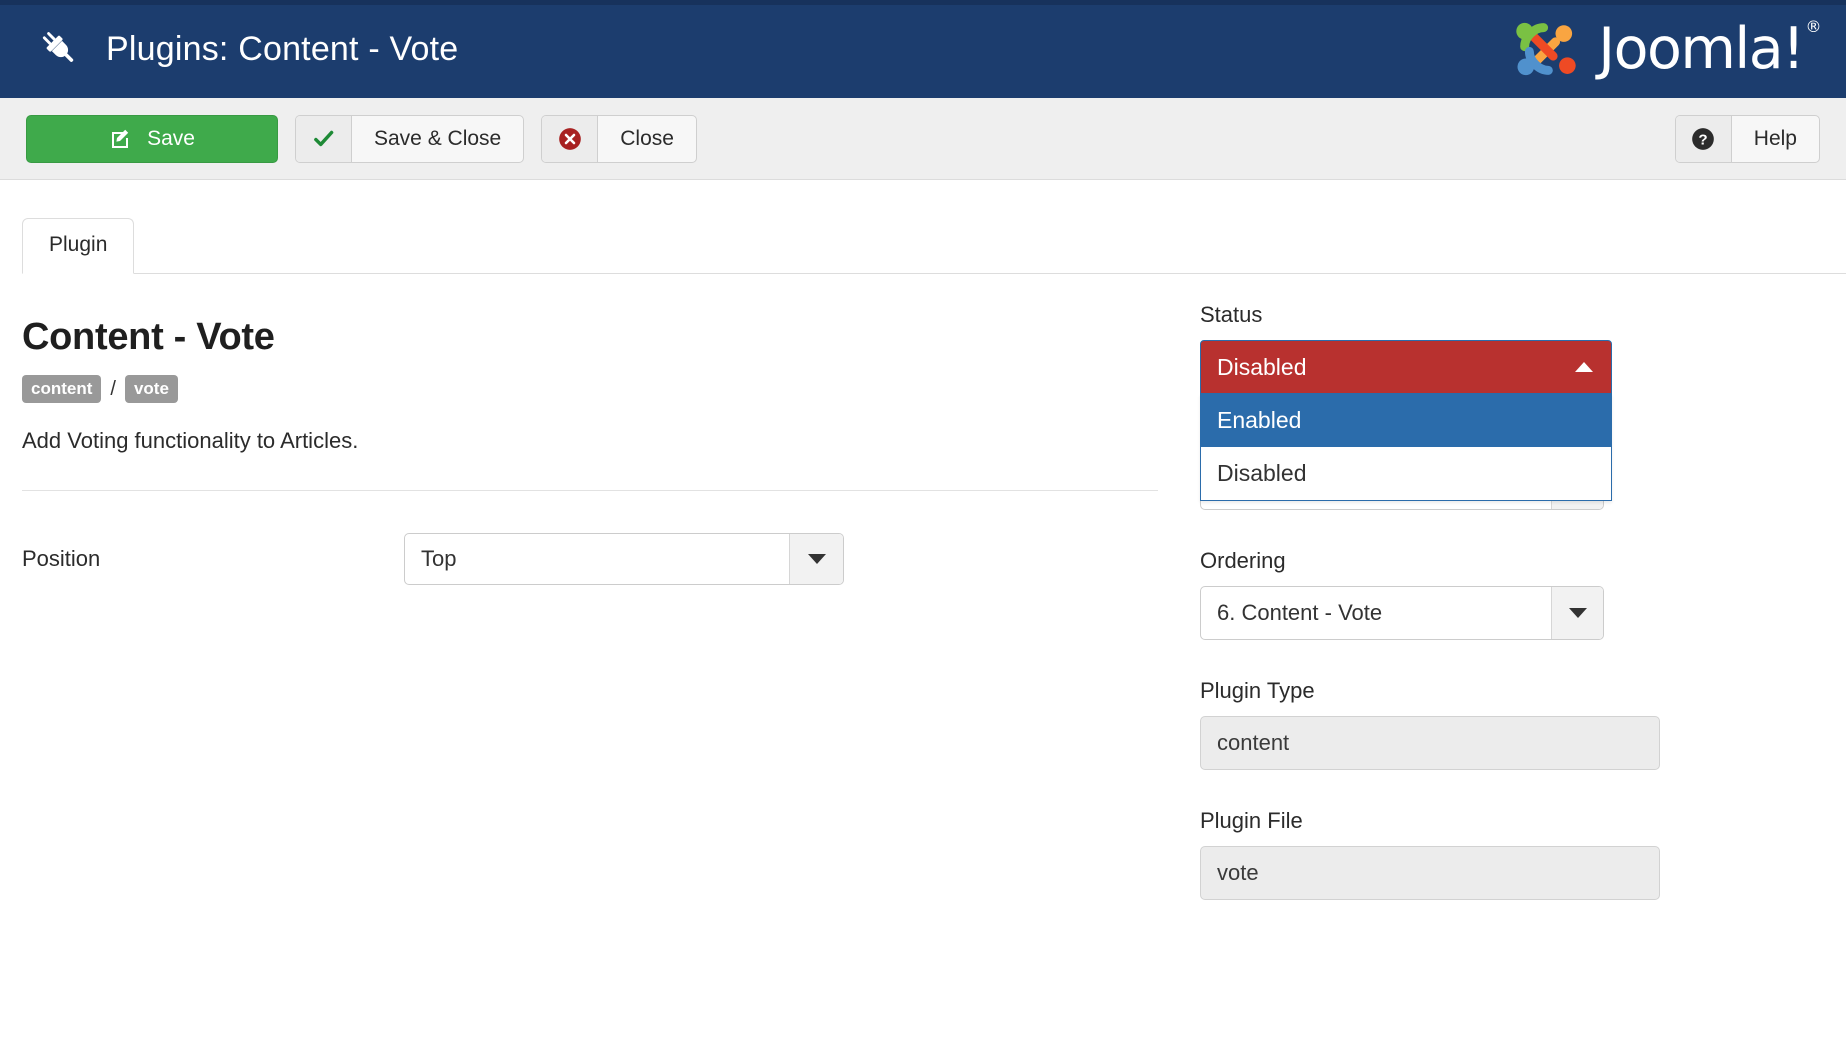 The width and height of the screenshot is (1846, 1038). I want to click on toolbar-left: Save Save & Close Close, so click(361, 138).